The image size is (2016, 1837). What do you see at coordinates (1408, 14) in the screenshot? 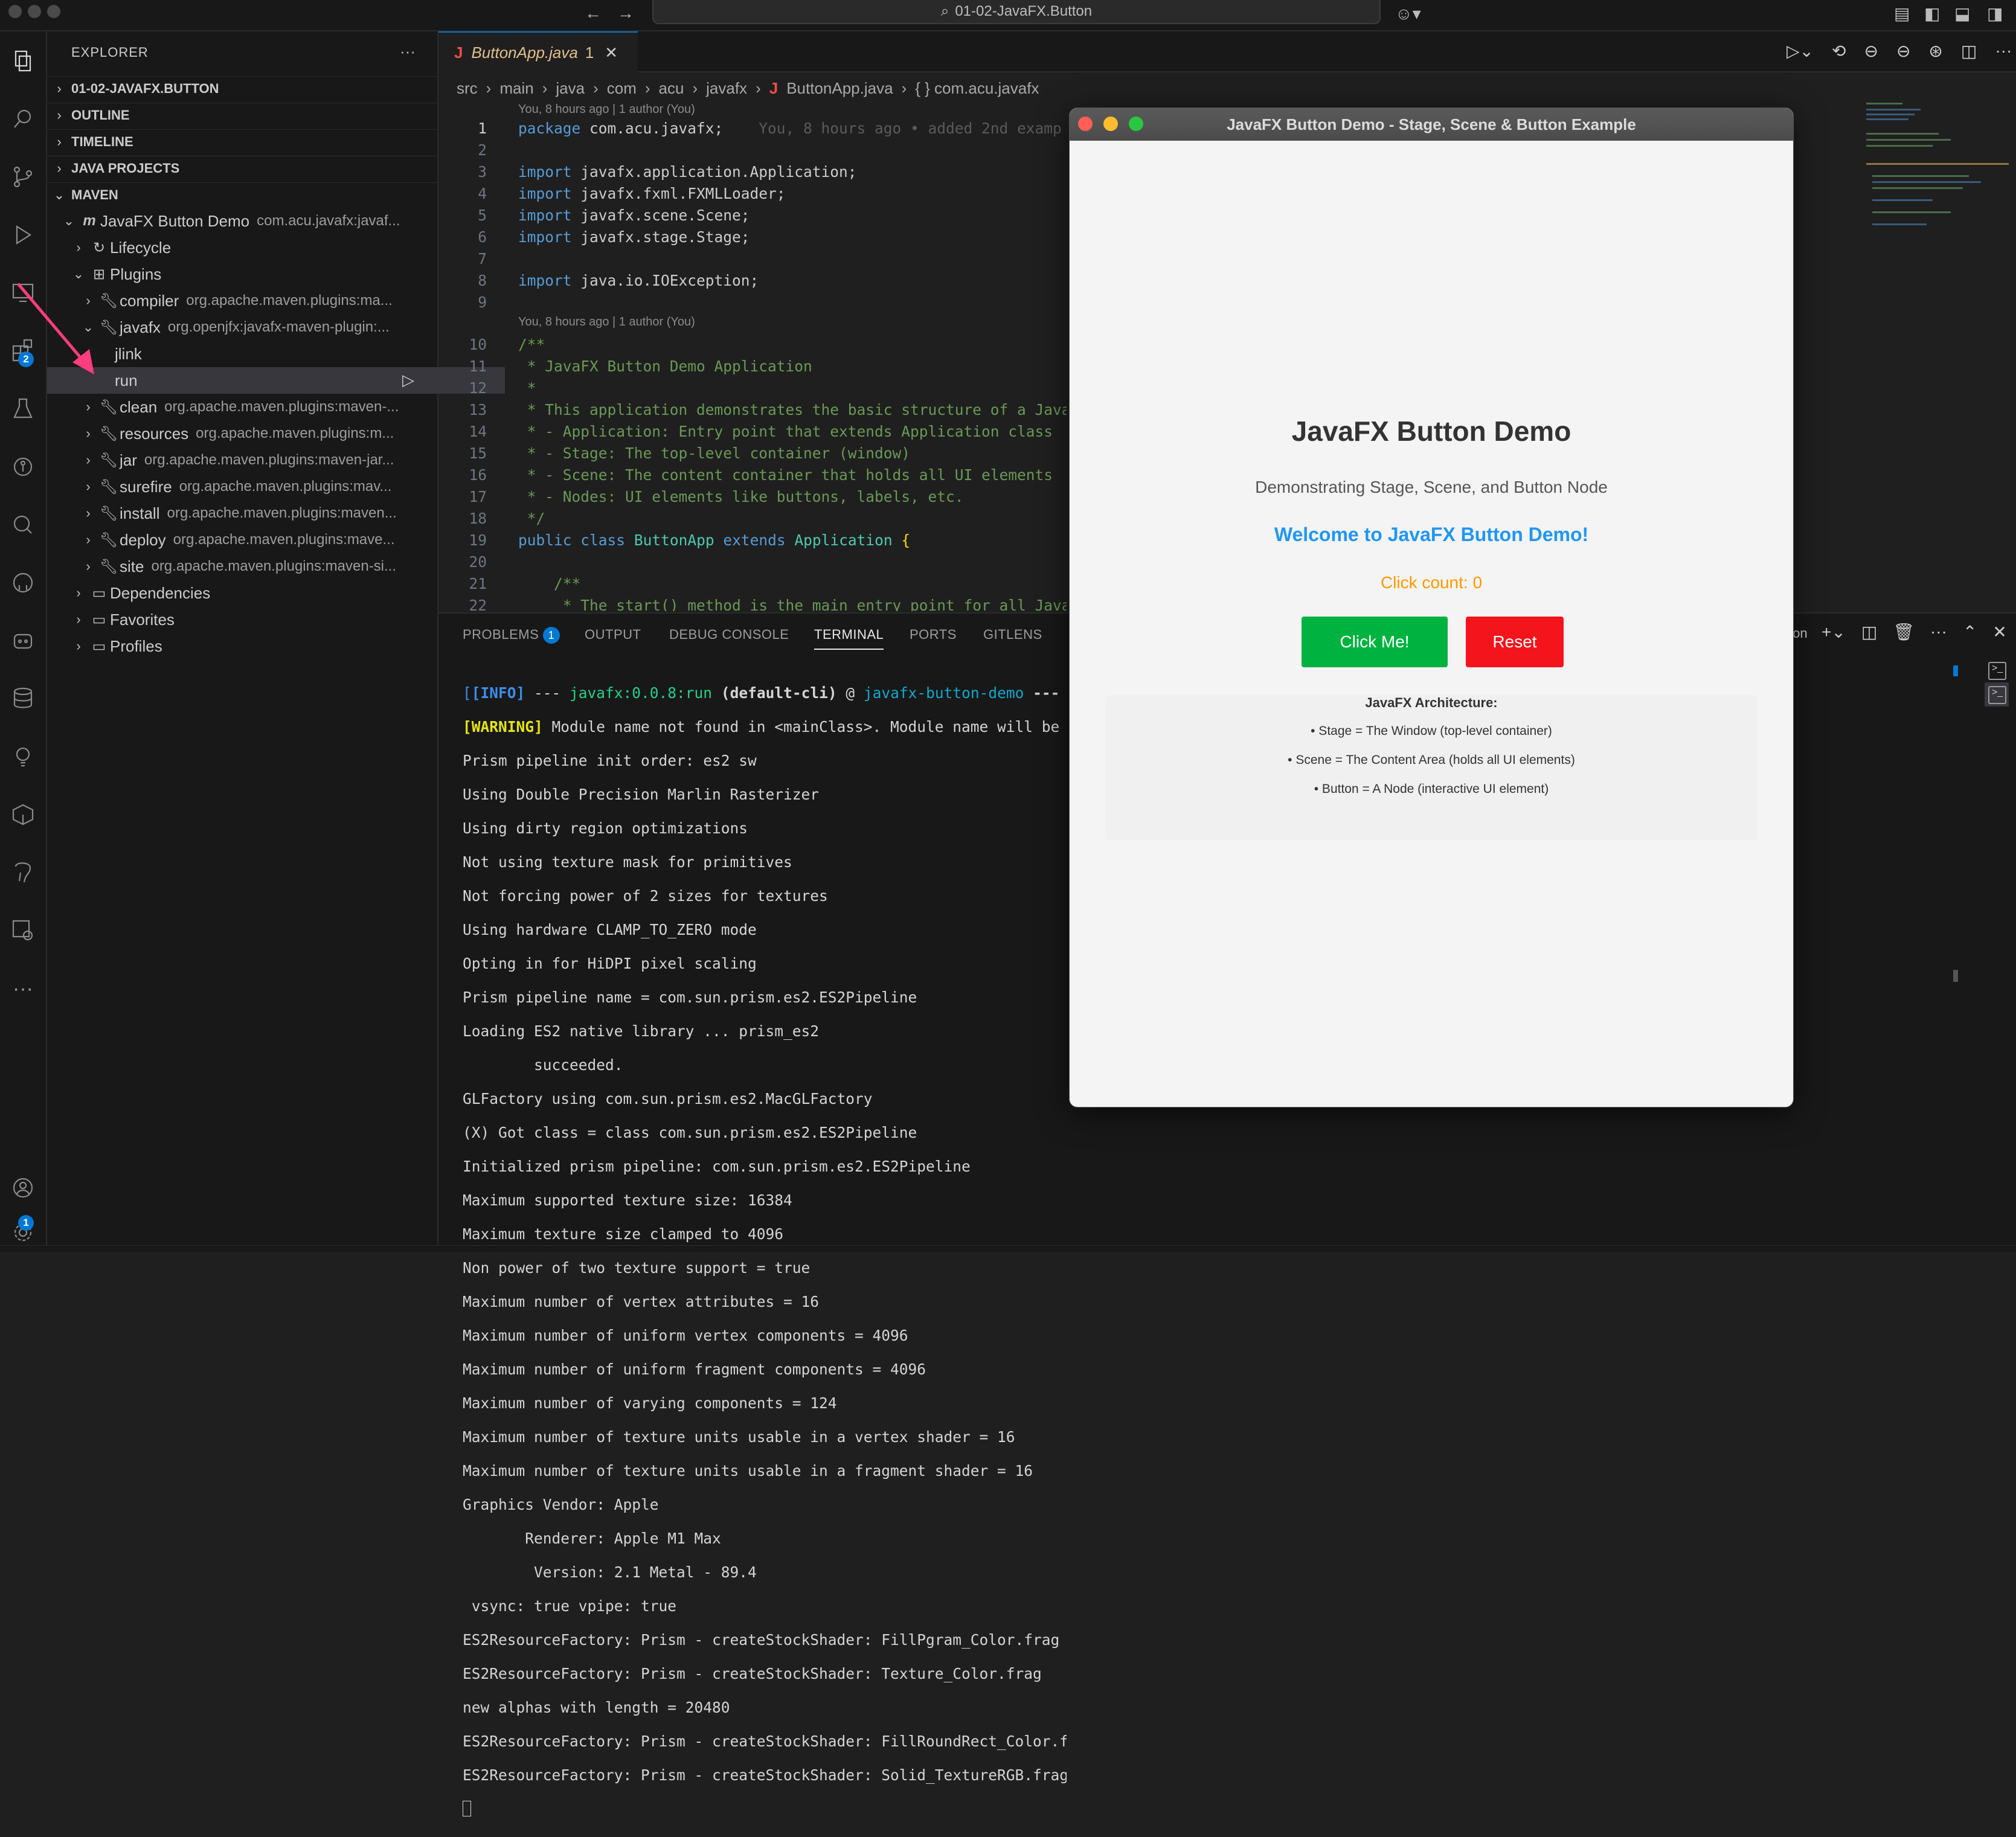
I see `copilot-icon: ☺▾` at bounding box center [1408, 14].